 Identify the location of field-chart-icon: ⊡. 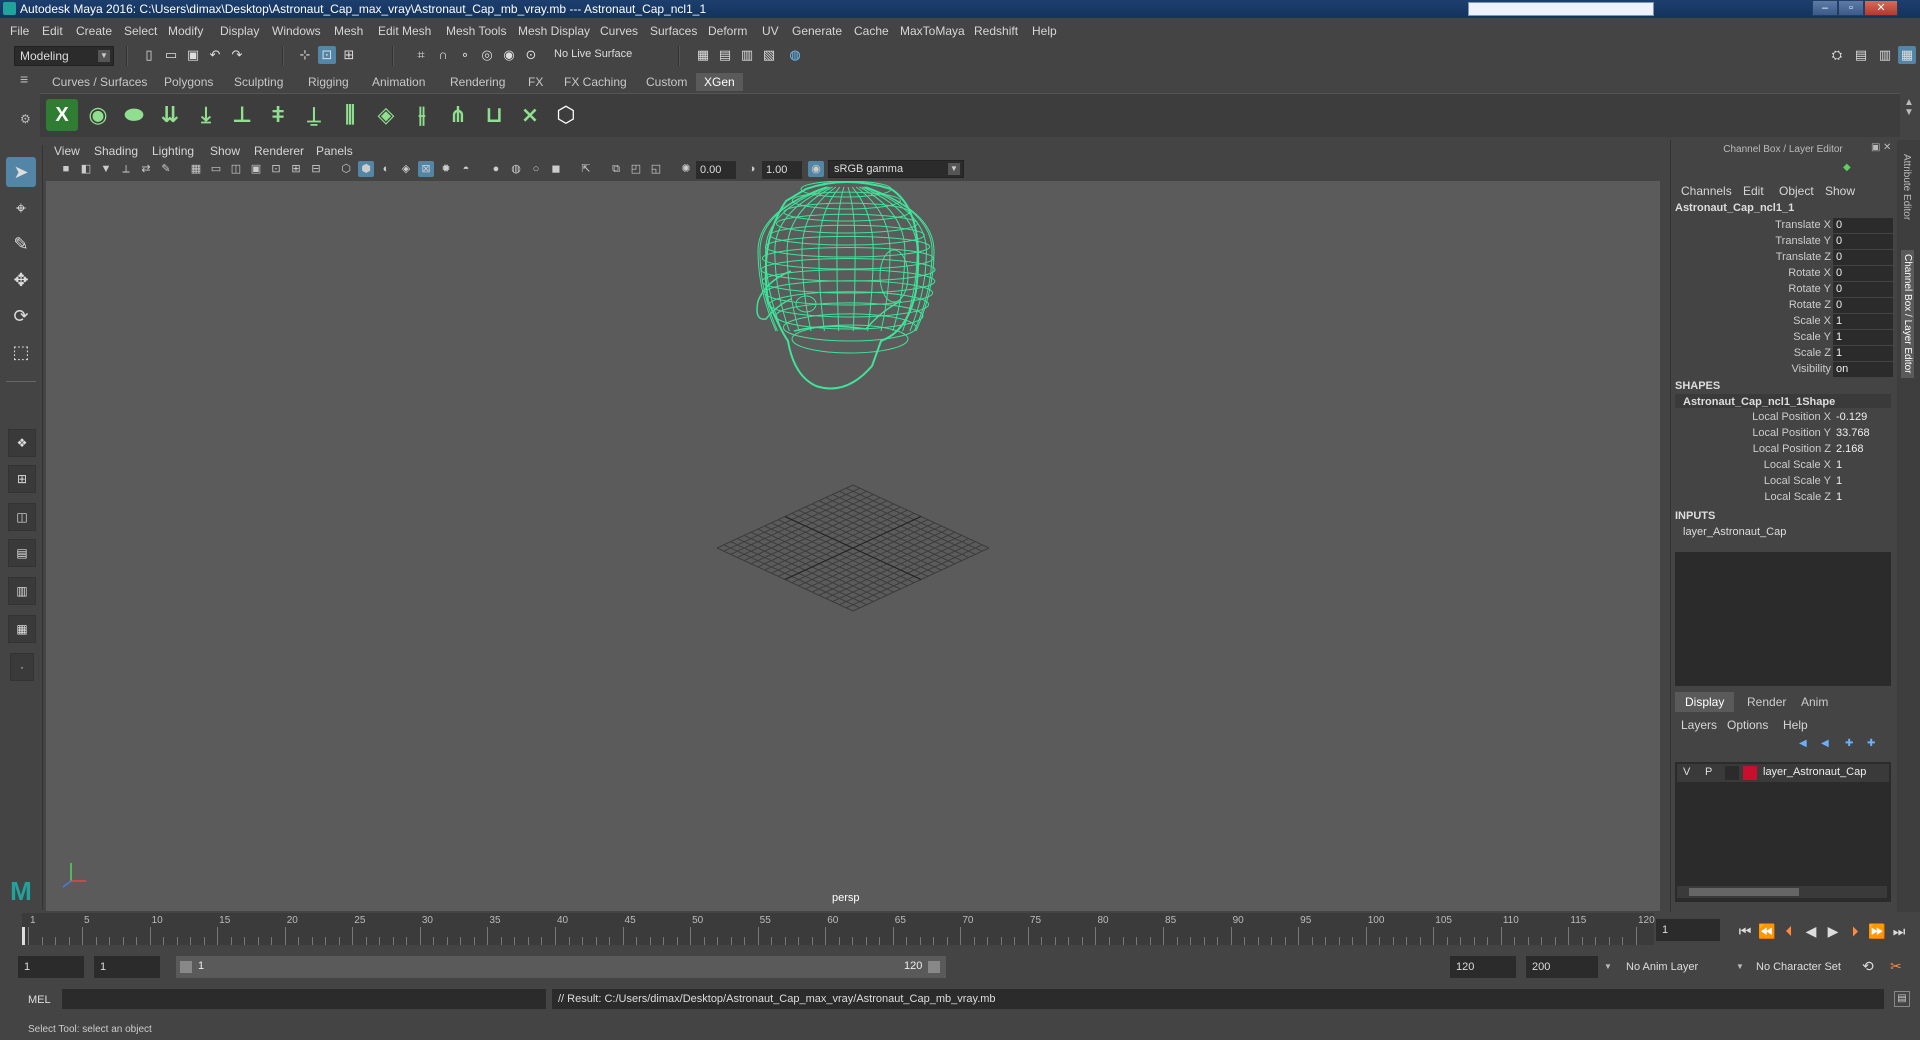
(276, 169).